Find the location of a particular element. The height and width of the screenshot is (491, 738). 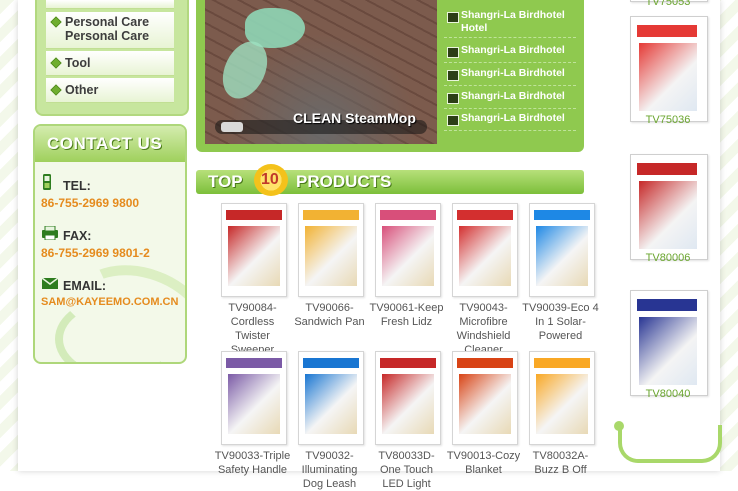

product-card: TV90032-Illuminating Dog Leash is located at coordinates (329, 421).